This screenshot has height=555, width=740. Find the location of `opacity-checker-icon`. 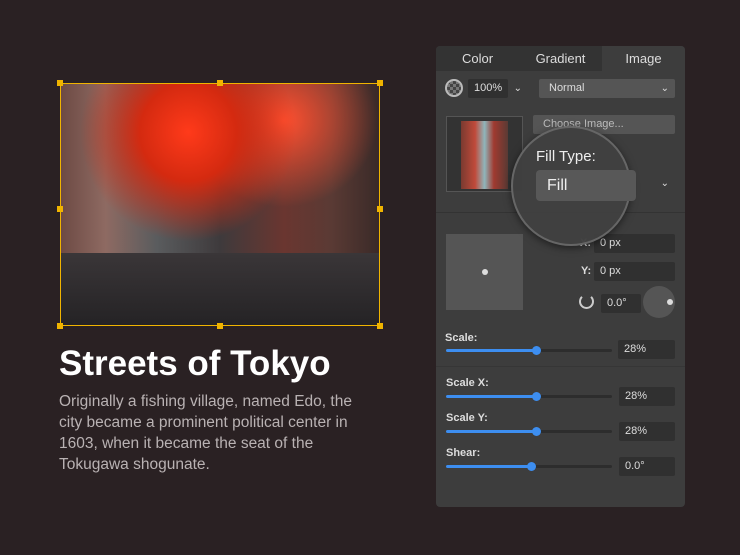

opacity-checker-icon is located at coordinates (454, 88).